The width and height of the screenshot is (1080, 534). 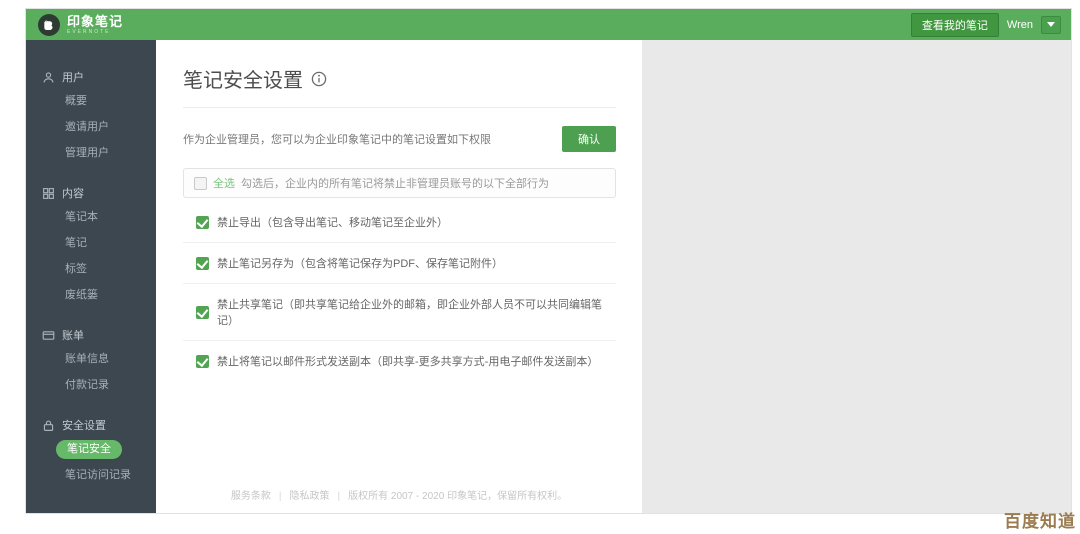 I want to click on permission-row-share: 禁止共享笔记（即共享笔记给企业外的邮箱，即企业外部人员不可以共同编辑笔记）, so click(x=399, y=312).